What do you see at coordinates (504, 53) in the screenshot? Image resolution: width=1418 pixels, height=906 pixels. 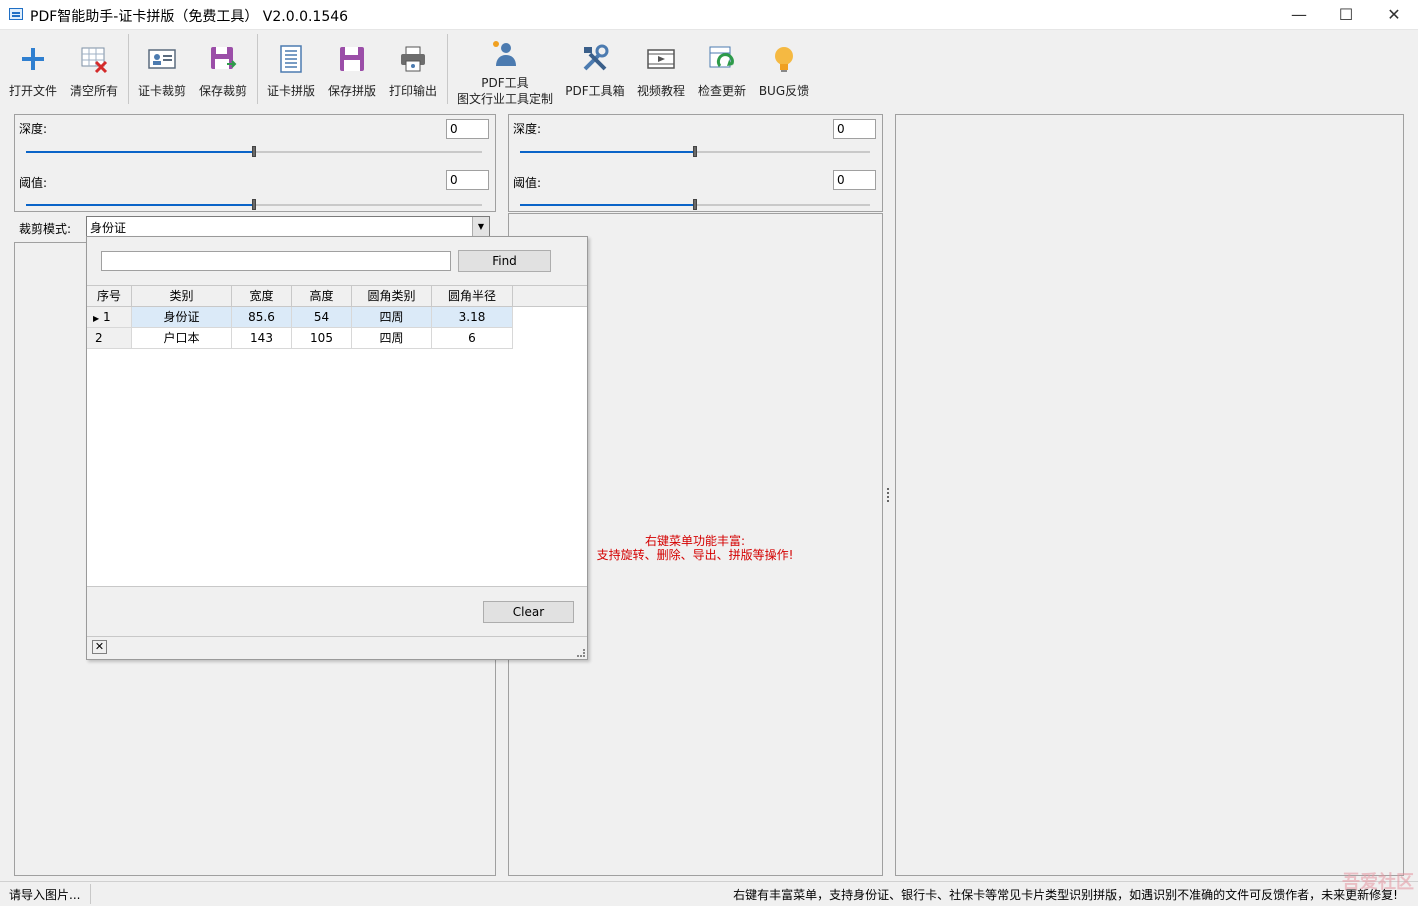 I see `user-sun-icon` at bounding box center [504, 53].